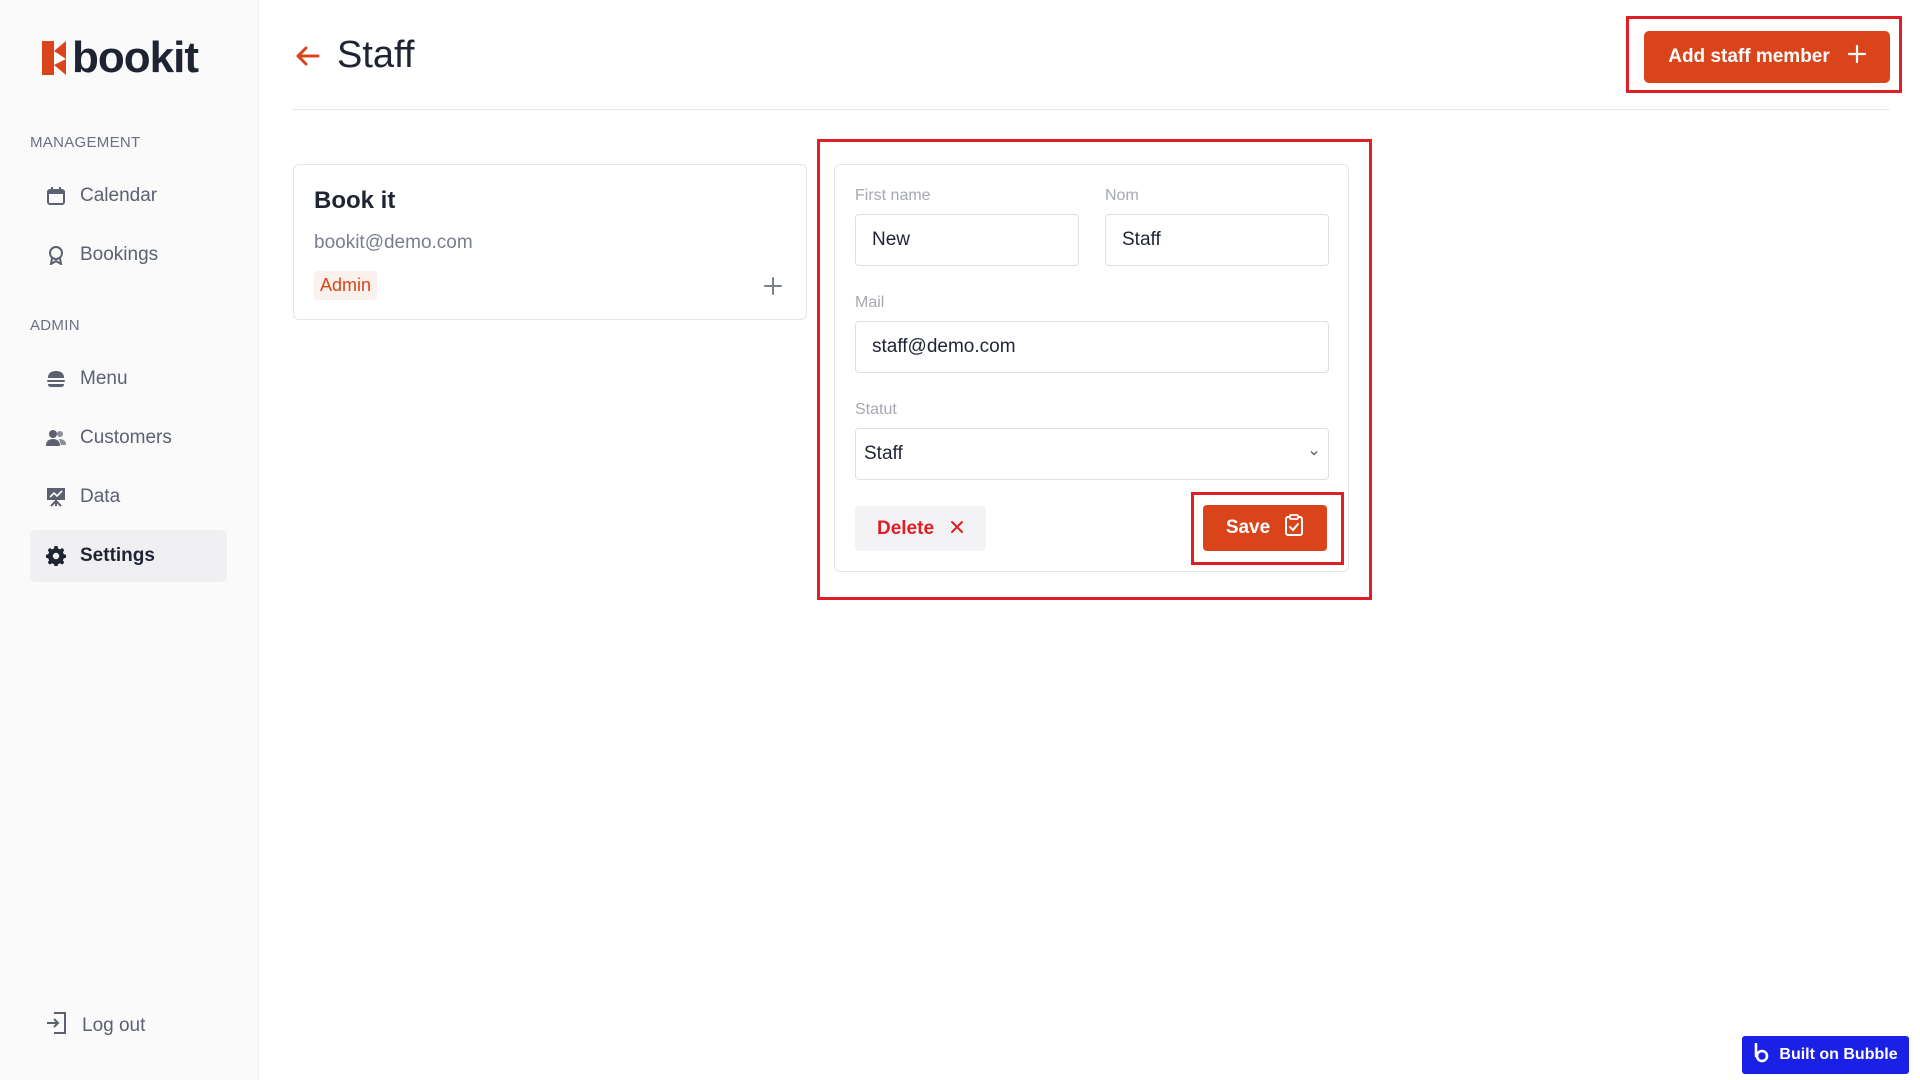  I want to click on logout-button: Log out, so click(95, 1025).